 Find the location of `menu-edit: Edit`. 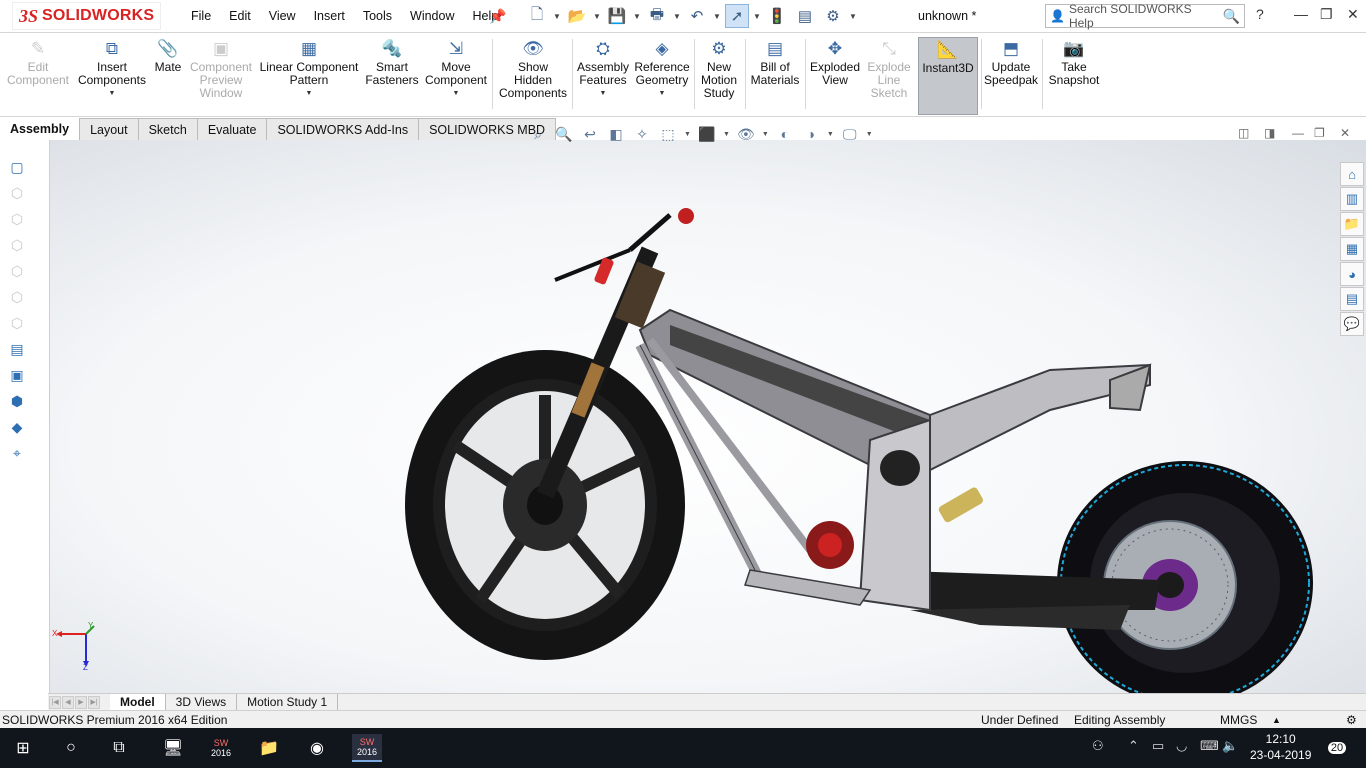

menu-edit: Edit is located at coordinates (240, 16).